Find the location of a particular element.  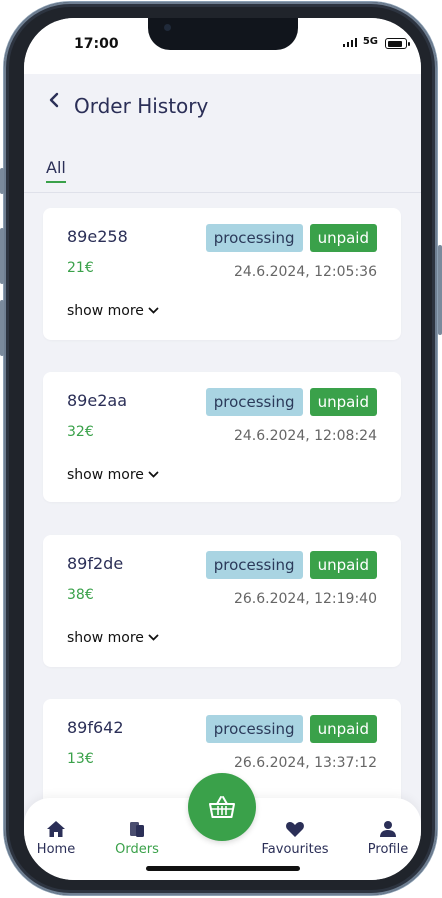

basket-button is located at coordinates (222, 807).